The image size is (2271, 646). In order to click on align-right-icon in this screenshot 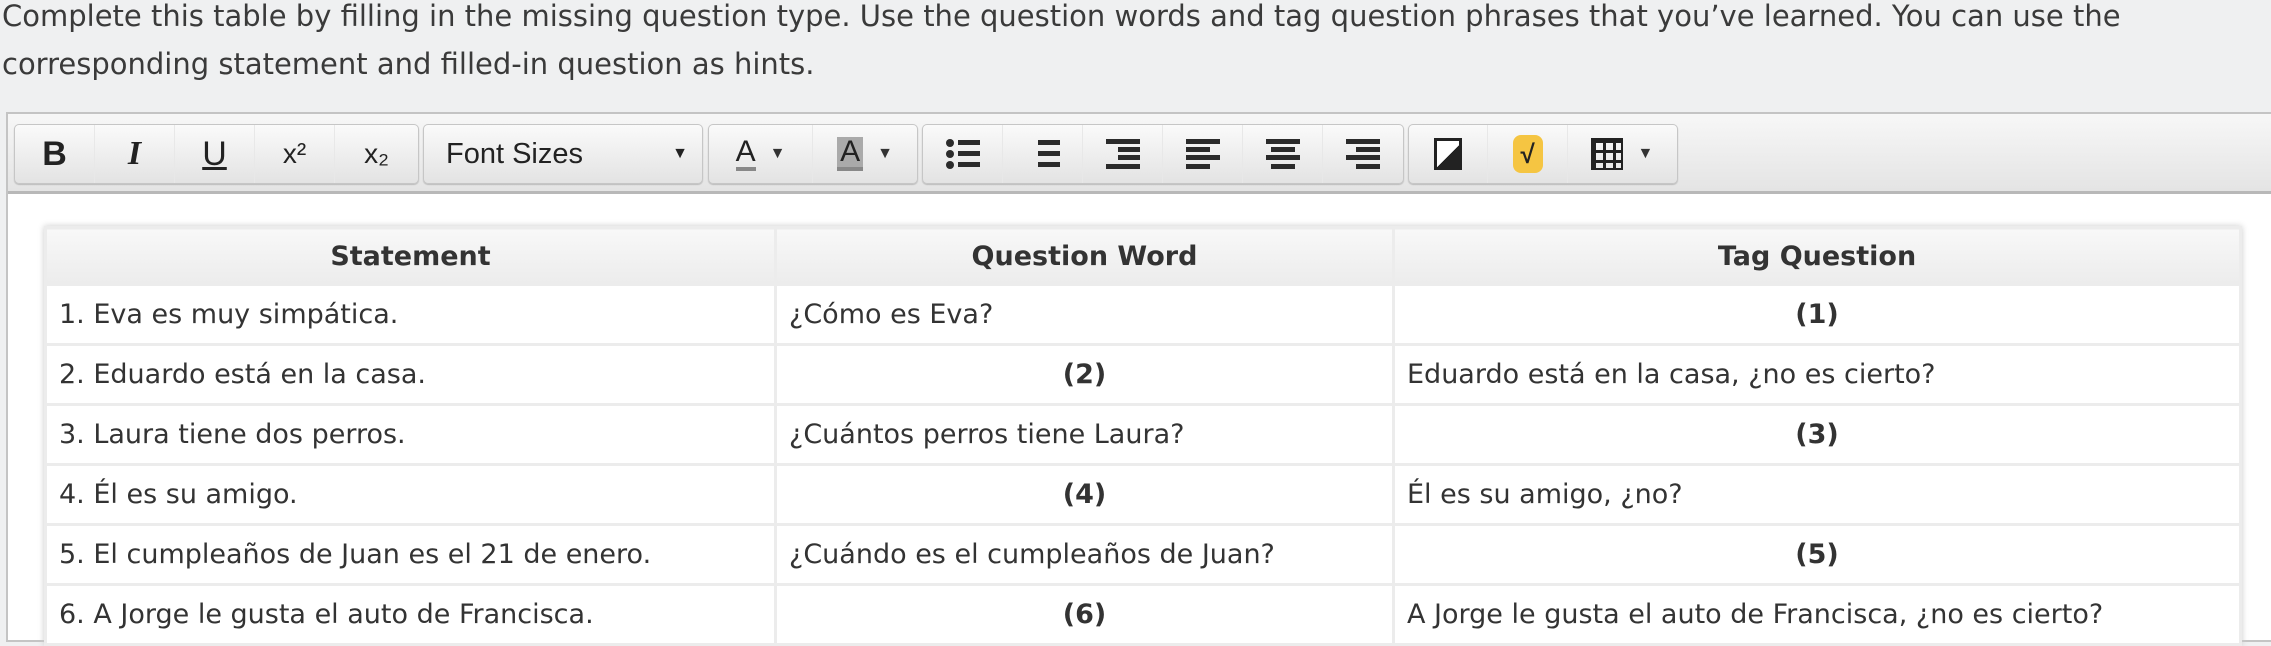, I will do `click(1363, 154)`.